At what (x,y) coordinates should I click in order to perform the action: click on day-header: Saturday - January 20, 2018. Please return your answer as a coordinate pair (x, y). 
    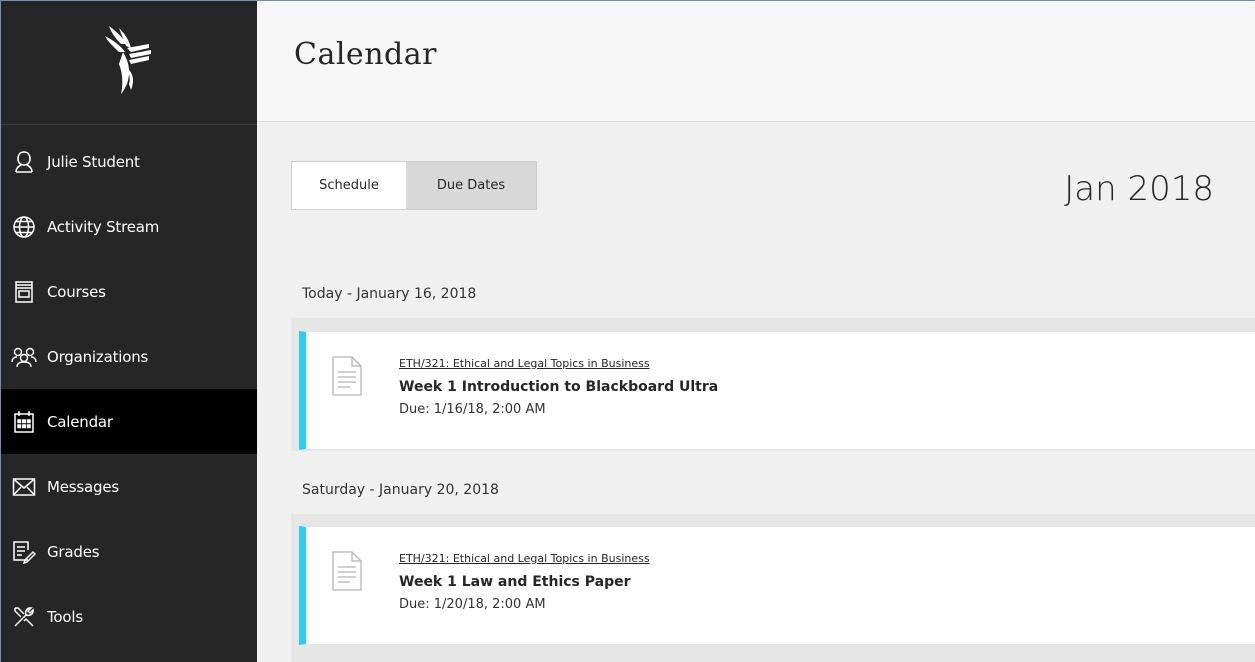
    Looking at the image, I should click on (400, 490).